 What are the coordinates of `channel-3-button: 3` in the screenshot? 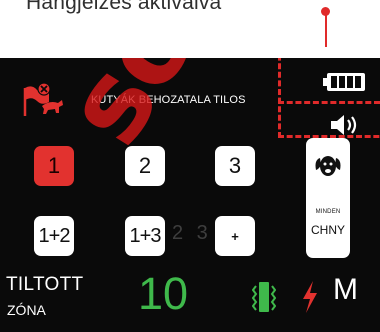 It's located at (235, 166).